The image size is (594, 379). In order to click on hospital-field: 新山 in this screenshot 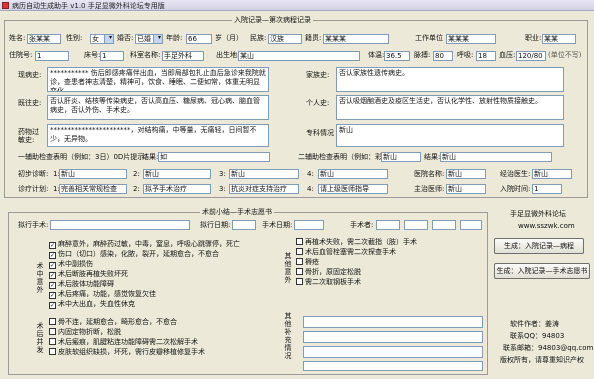, I will do `click(466, 174)`.